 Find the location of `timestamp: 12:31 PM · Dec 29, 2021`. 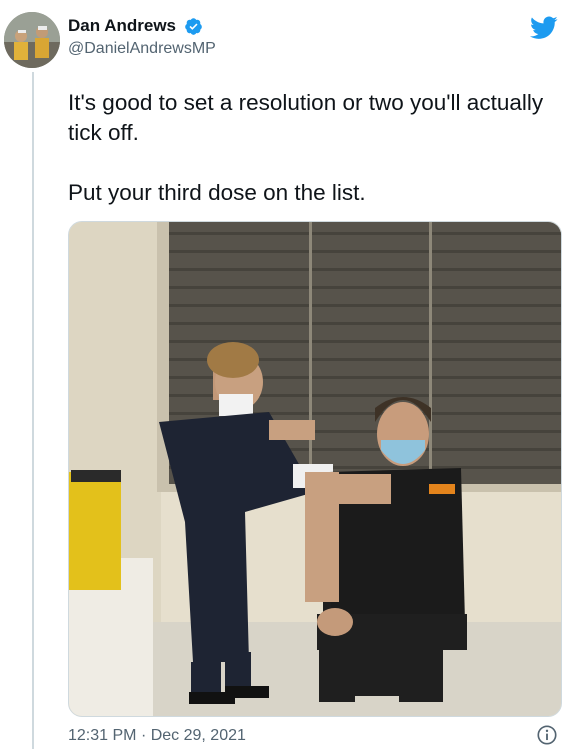

timestamp: 12:31 PM · Dec 29, 2021 is located at coordinates (157, 736).